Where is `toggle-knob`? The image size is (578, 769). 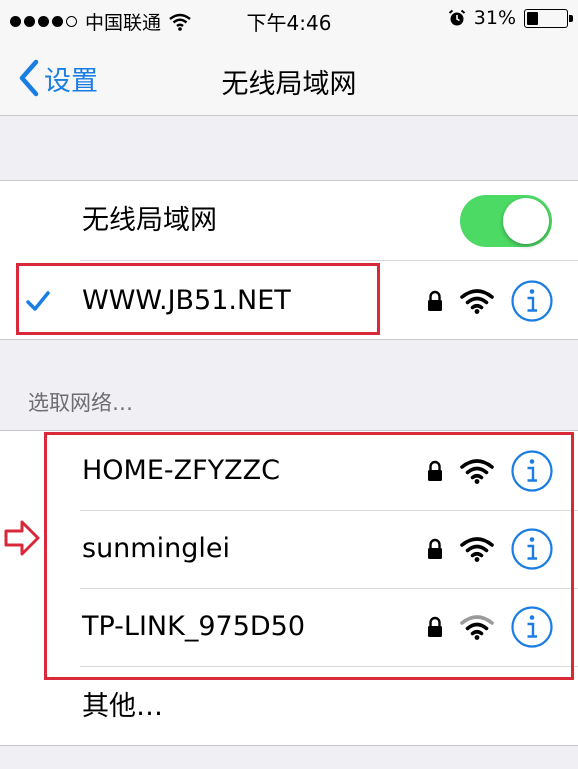 toggle-knob is located at coordinates (526, 221).